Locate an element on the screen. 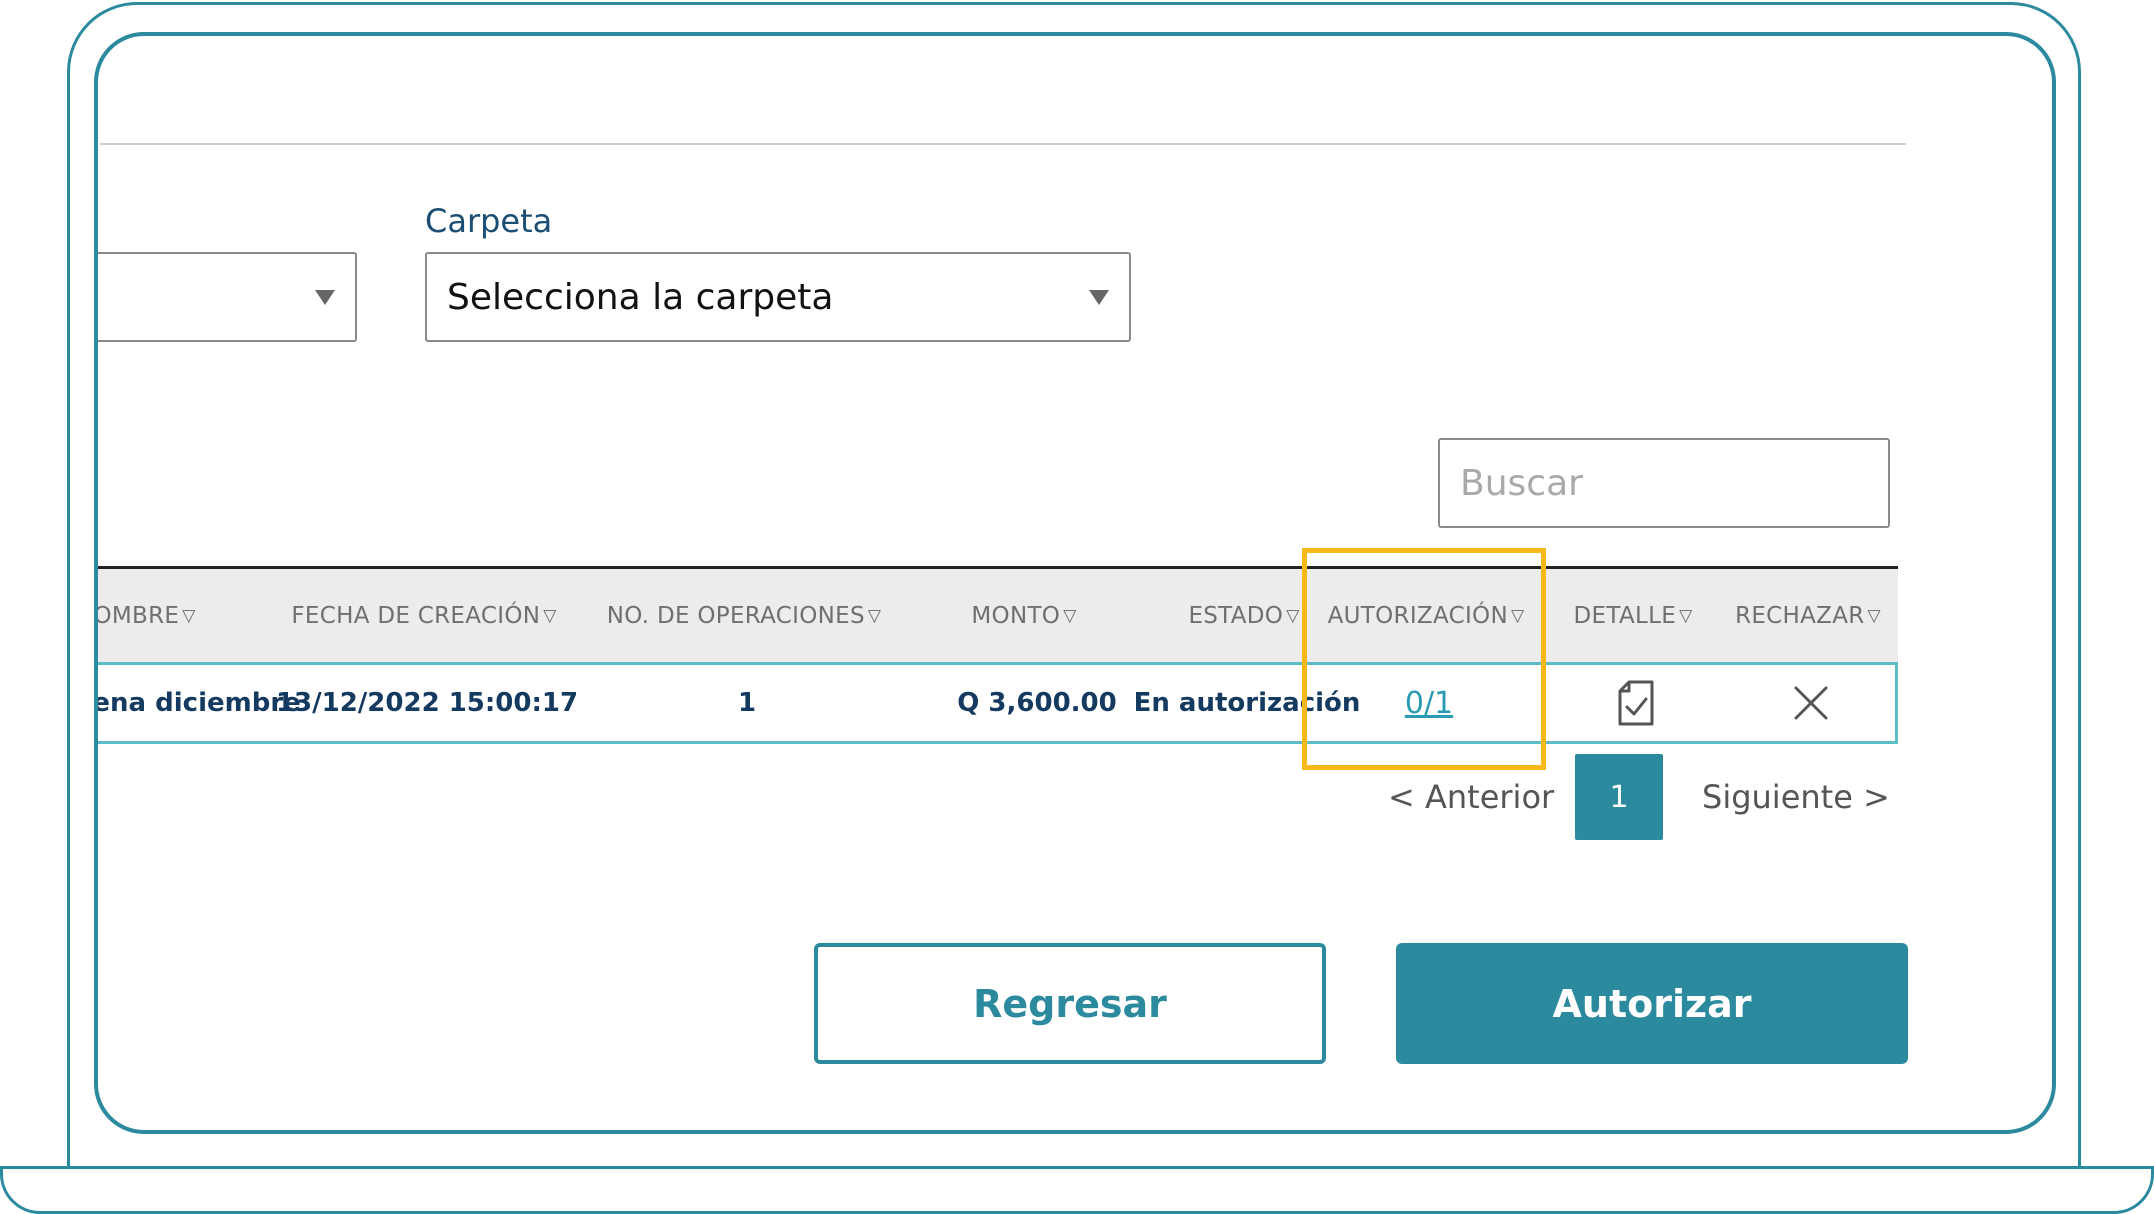 This screenshot has width=2154, height=1214. search-input is located at coordinates (1664, 483).